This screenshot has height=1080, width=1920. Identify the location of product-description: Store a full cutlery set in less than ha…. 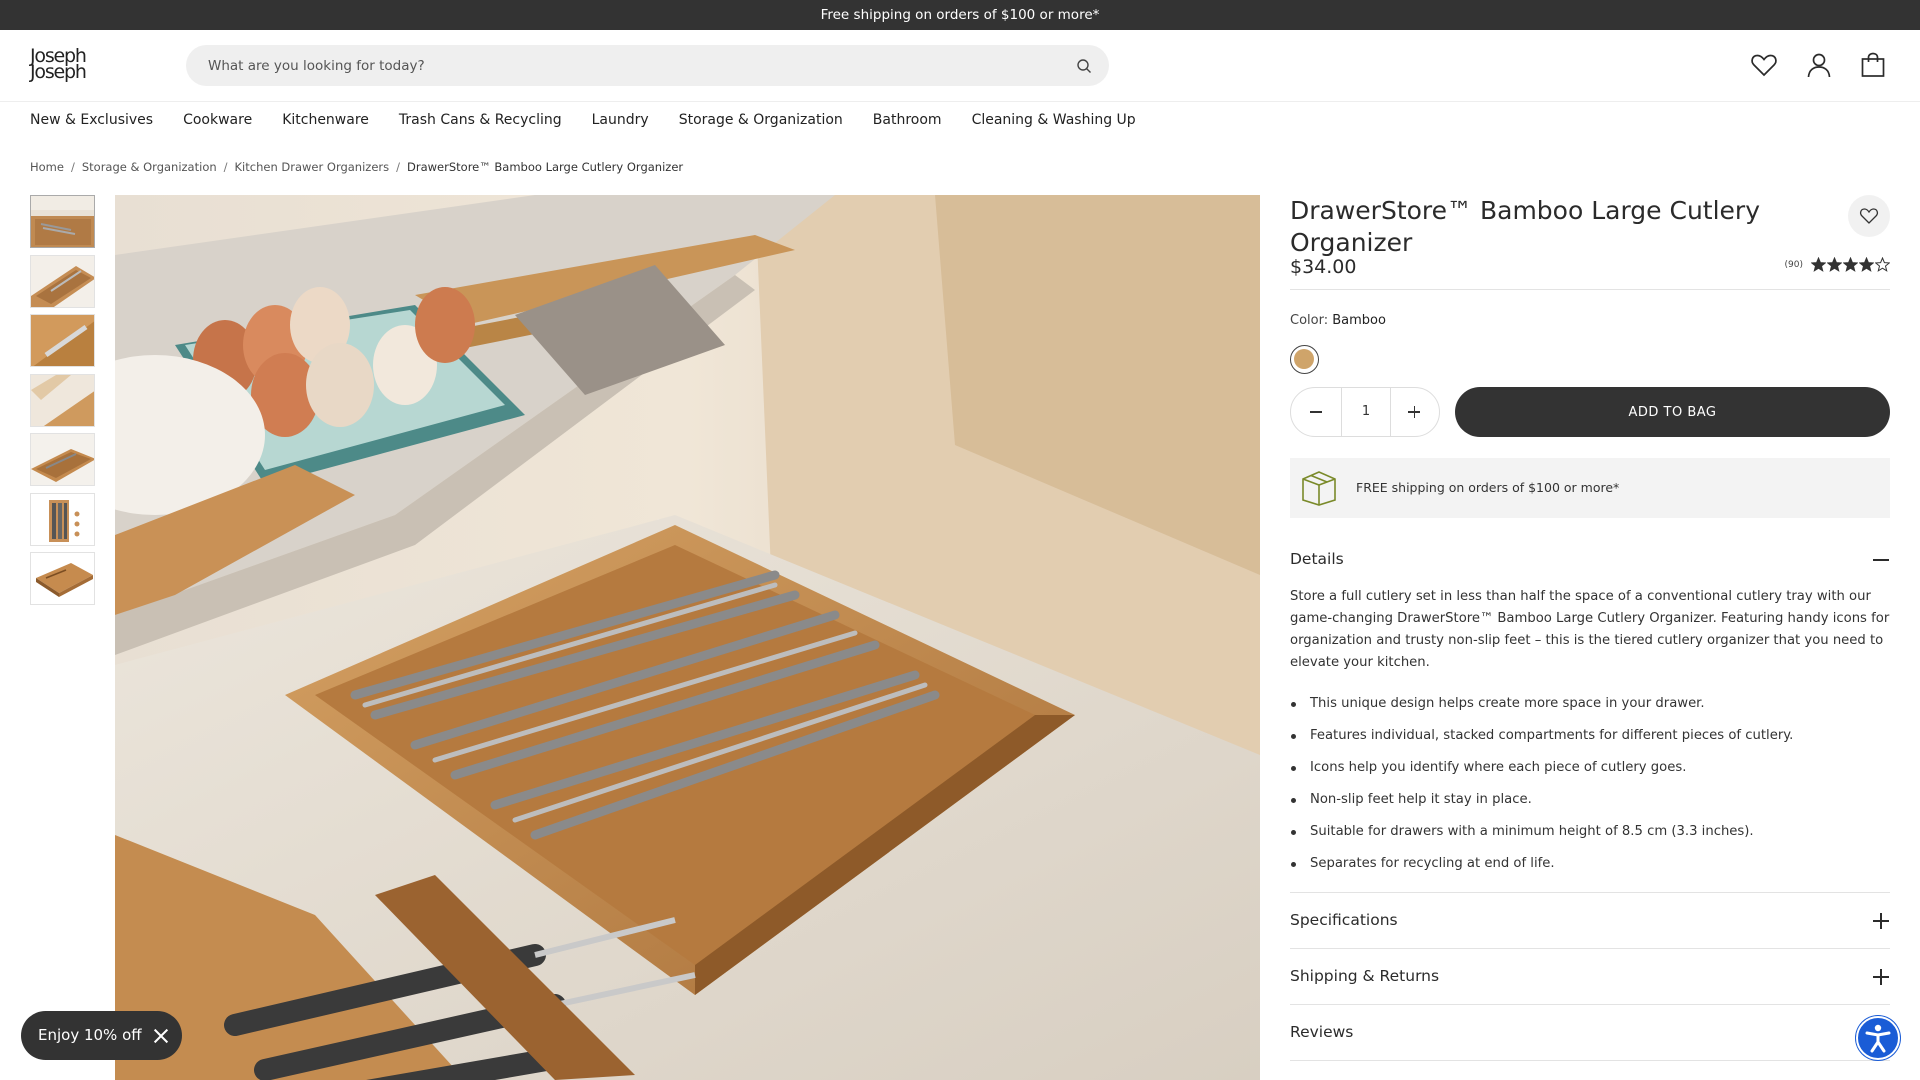
(1590, 629).